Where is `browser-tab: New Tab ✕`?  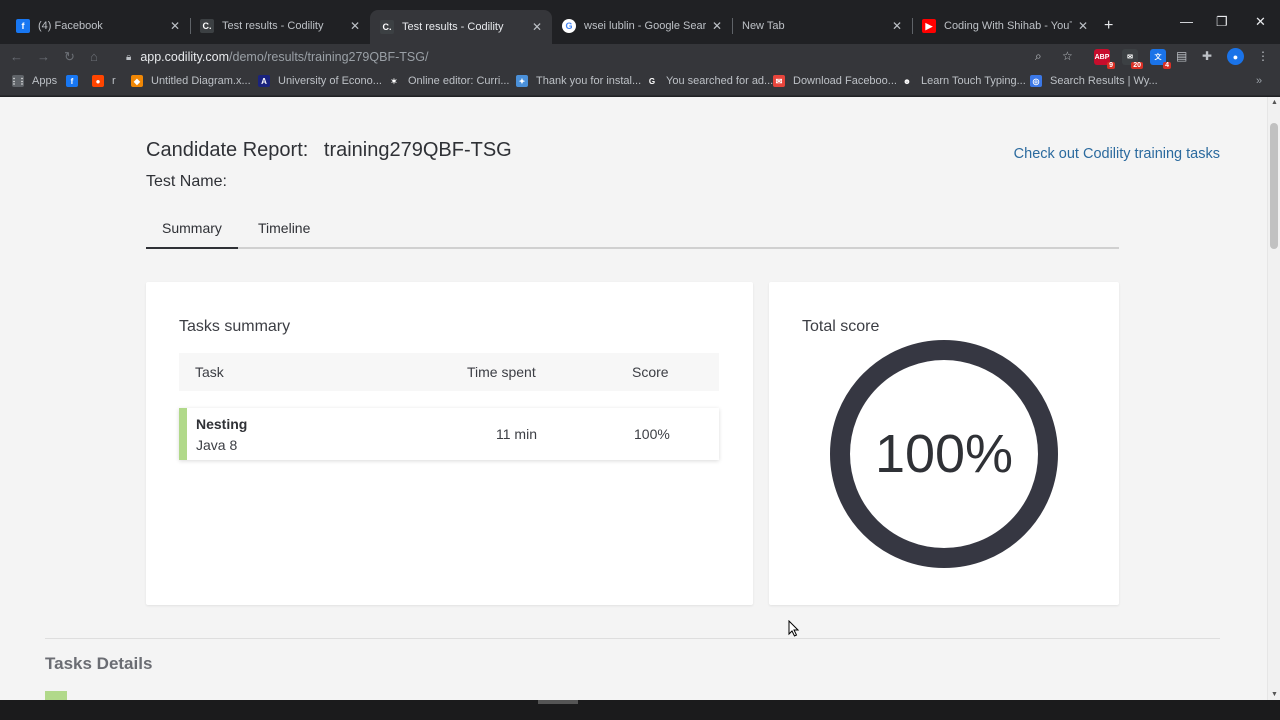
browser-tab: New Tab ✕ is located at coordinates (822, 26).